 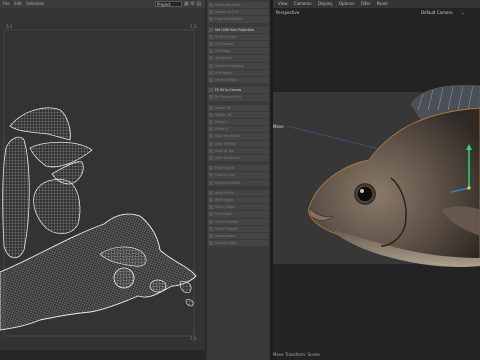 I want to click on command-item: Align Horizontal, so click(x=238, y=136).